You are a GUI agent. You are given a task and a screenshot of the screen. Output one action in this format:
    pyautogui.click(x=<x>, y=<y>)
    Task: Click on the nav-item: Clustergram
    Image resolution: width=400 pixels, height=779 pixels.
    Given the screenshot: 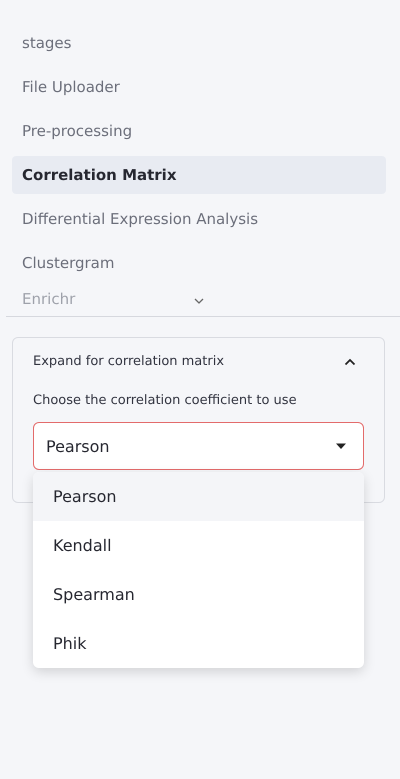 What is the action you would take?
    pyautogui.click(x=199, y=263)
    